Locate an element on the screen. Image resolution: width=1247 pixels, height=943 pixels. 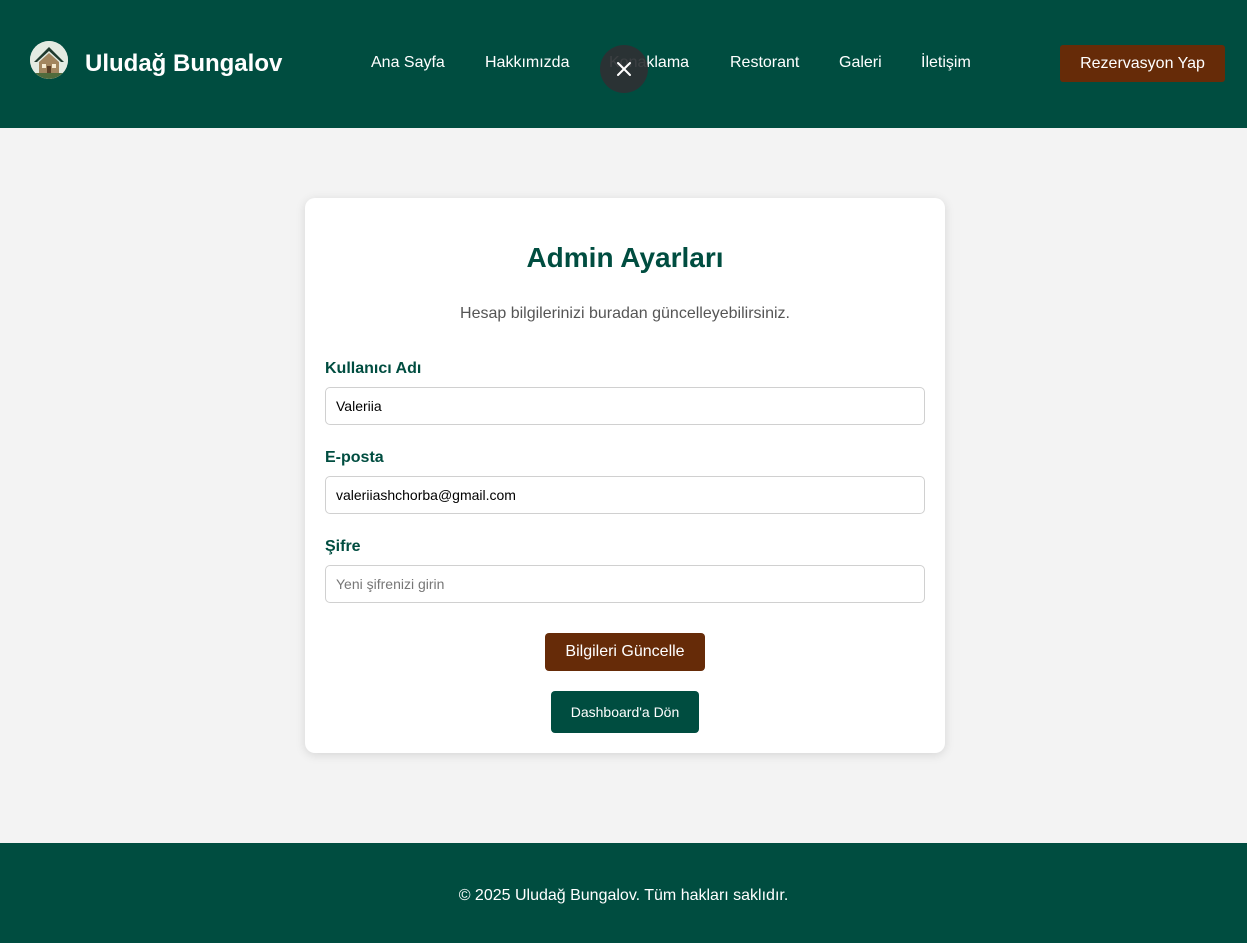
house-logo-icon is located at coordinates (49, 60).